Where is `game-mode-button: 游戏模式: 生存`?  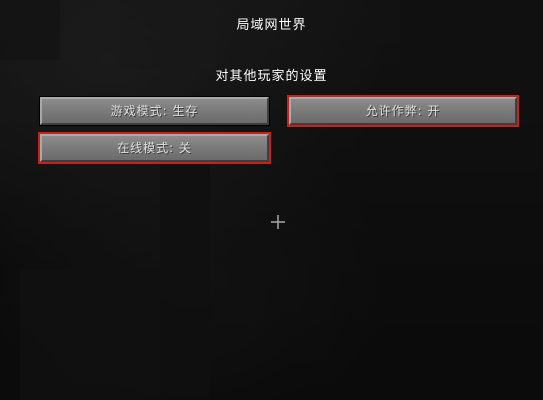
game-mode-button: 游戏模式: 生存 is located at coordinates (154, 111).